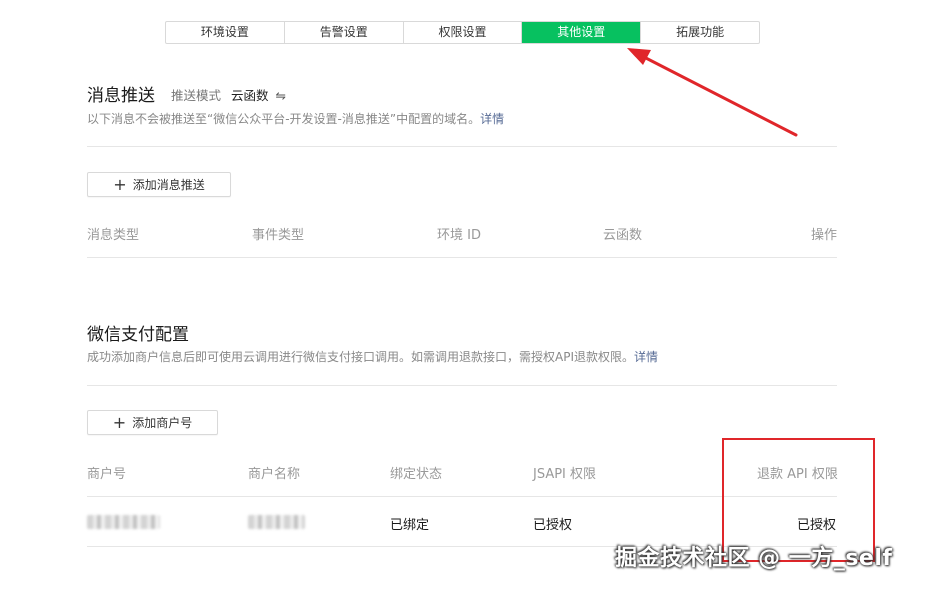 The image size is (925, 590). What do you see at coordinates (824, 235) in the screenshot?
I see `column-header-actions: 操作` at bounding box center [824, 235].